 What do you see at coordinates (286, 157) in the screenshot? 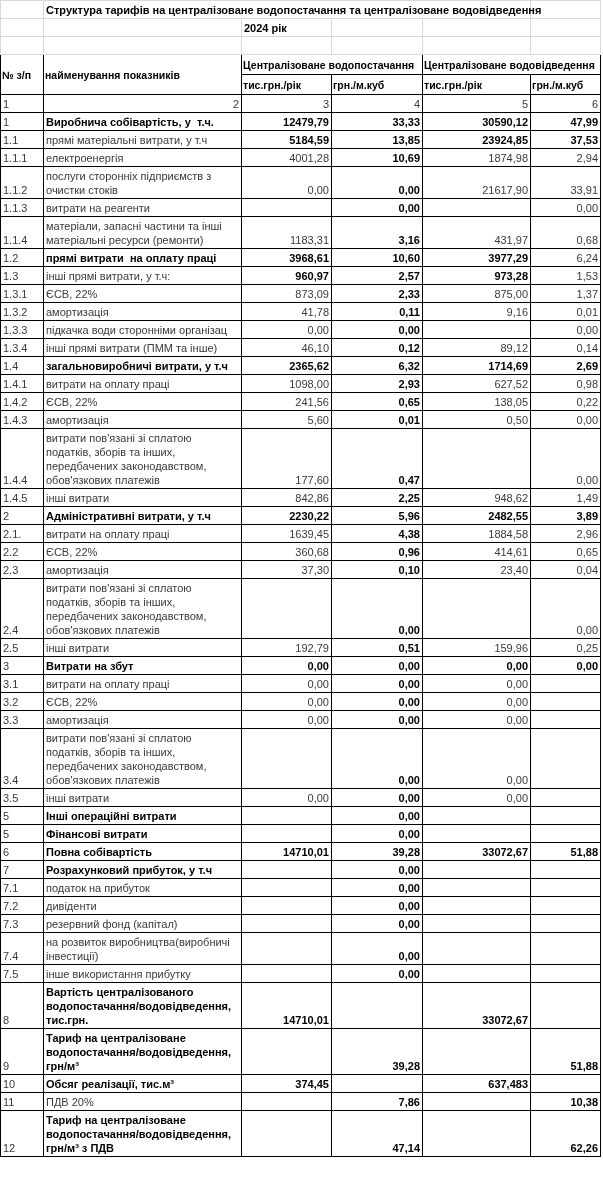
I see `table-cell: 4001,28` at bounding box center [286, 157].